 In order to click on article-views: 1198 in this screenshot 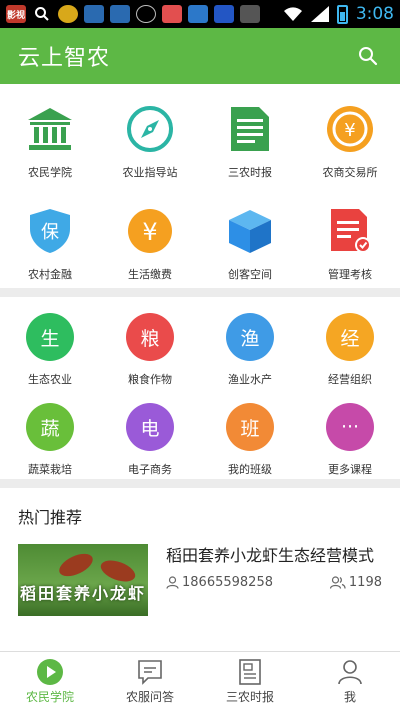, I will do `click(365, 582)`.